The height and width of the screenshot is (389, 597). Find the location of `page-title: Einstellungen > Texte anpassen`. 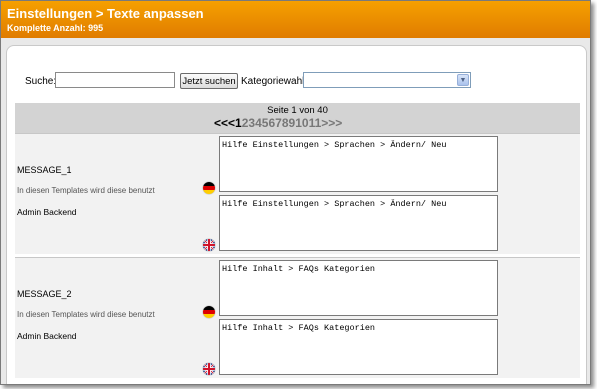

page-title: Einstellungen > Texte anpassen is located at coordinates (105, 13).